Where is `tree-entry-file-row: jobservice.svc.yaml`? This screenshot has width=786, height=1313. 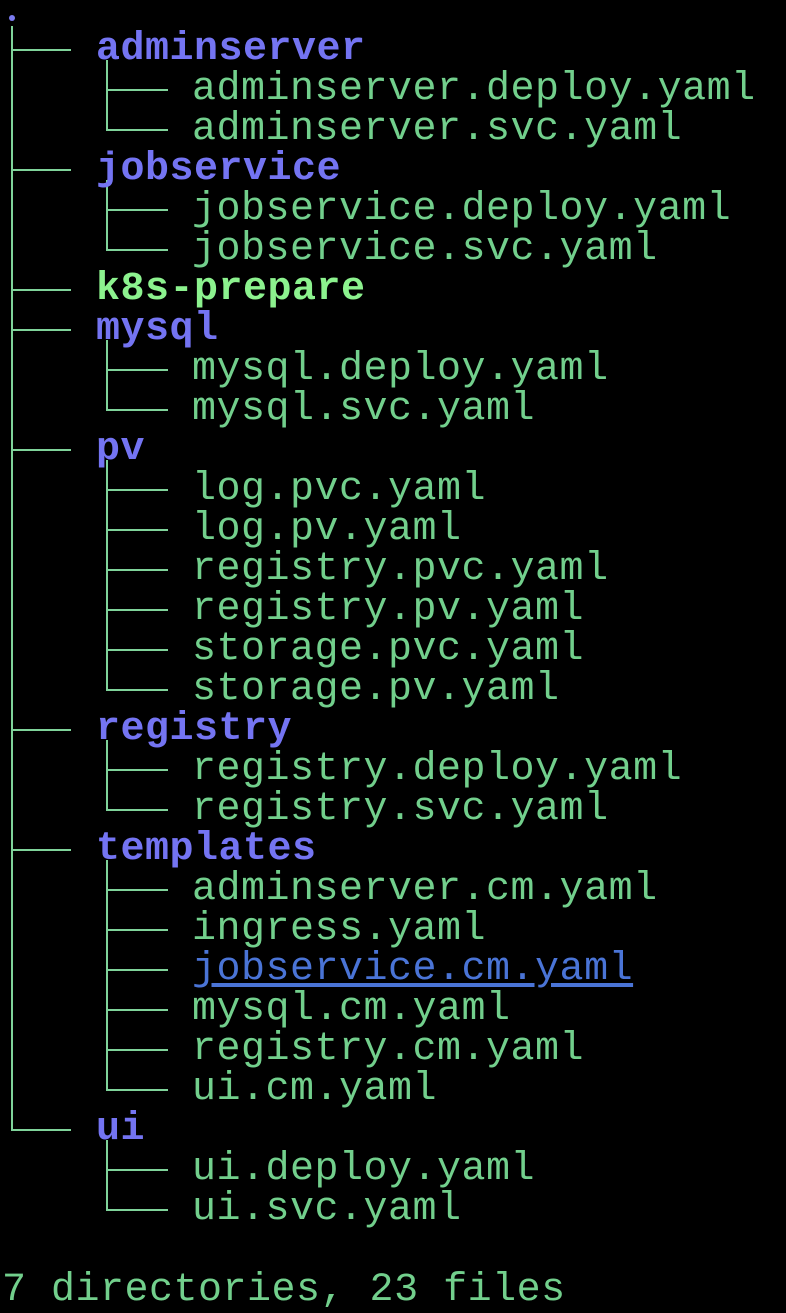
tree-entry-file-row: jobservice.svc.yaml is located at coordinates (393, 250).